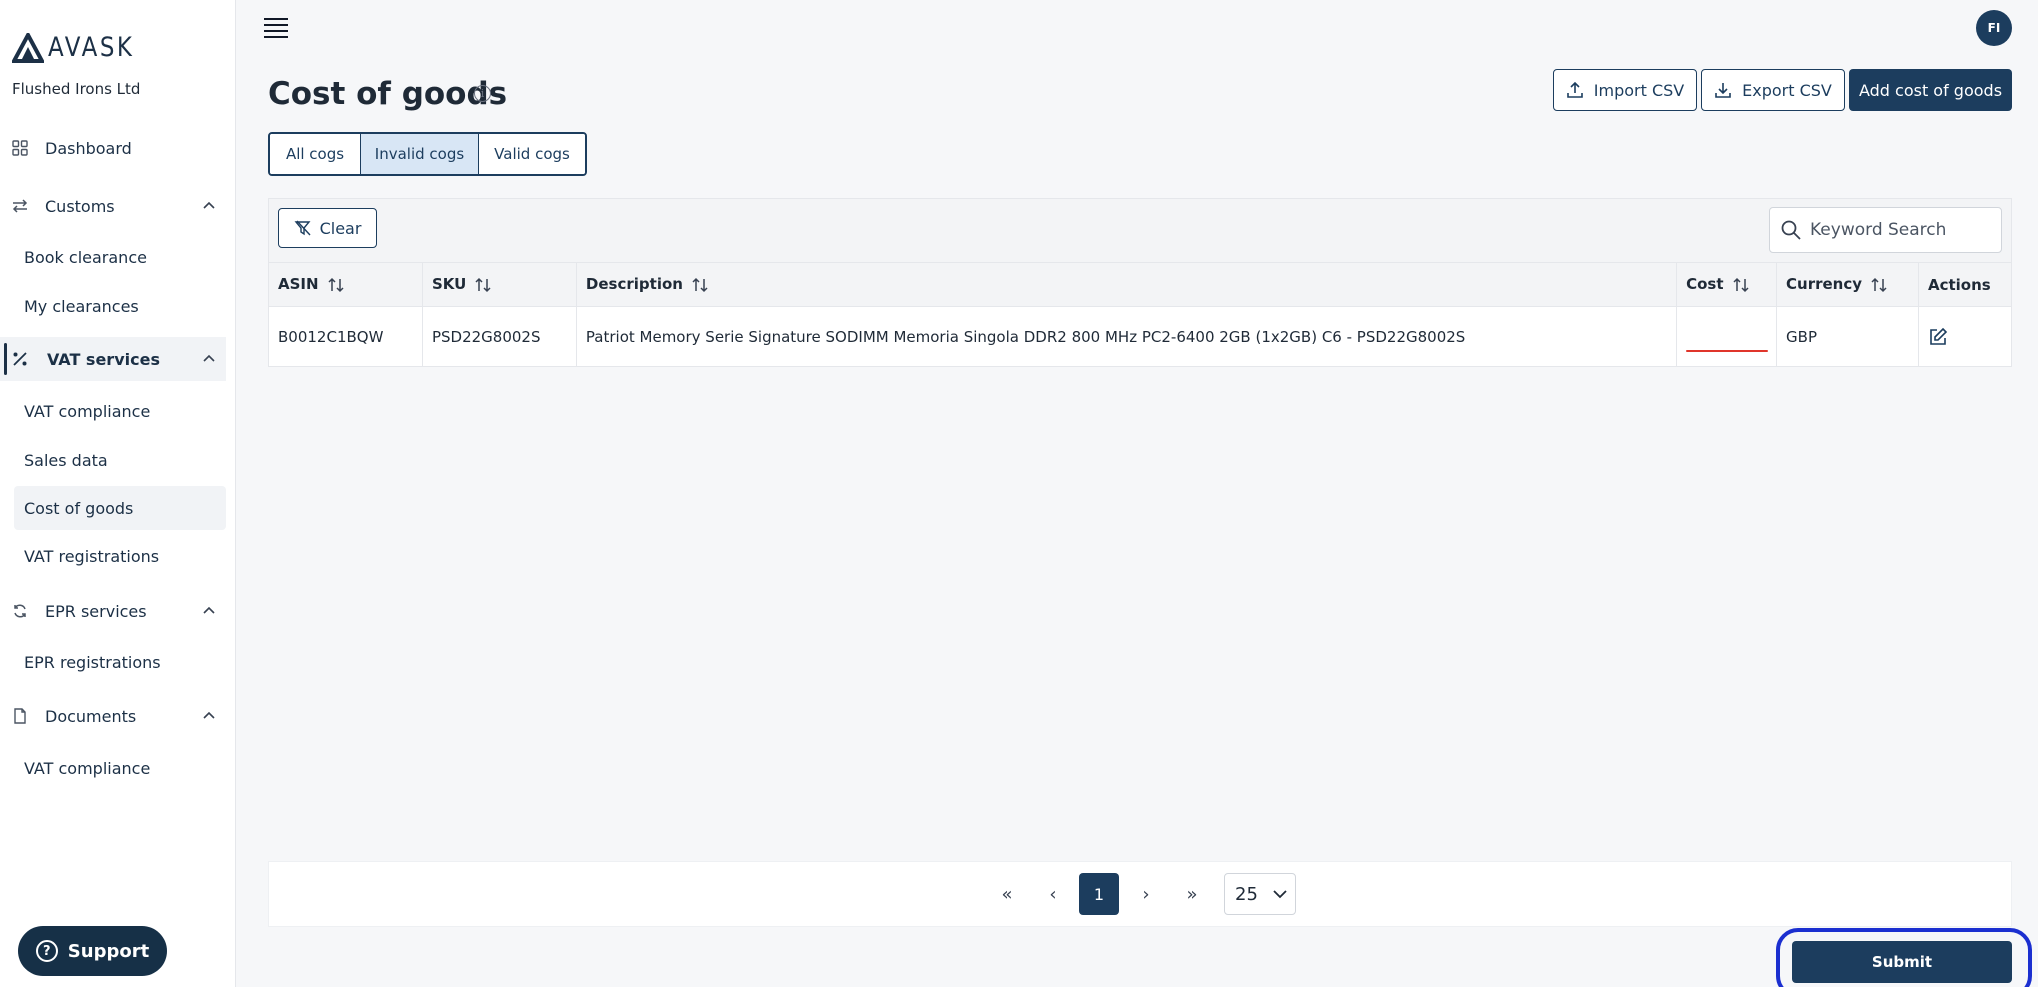 The width and height of the screenshot is (2038, 987). Describe the element at coordinates (20, 611) in the screenshot. I see `refresh-icon` at that location.